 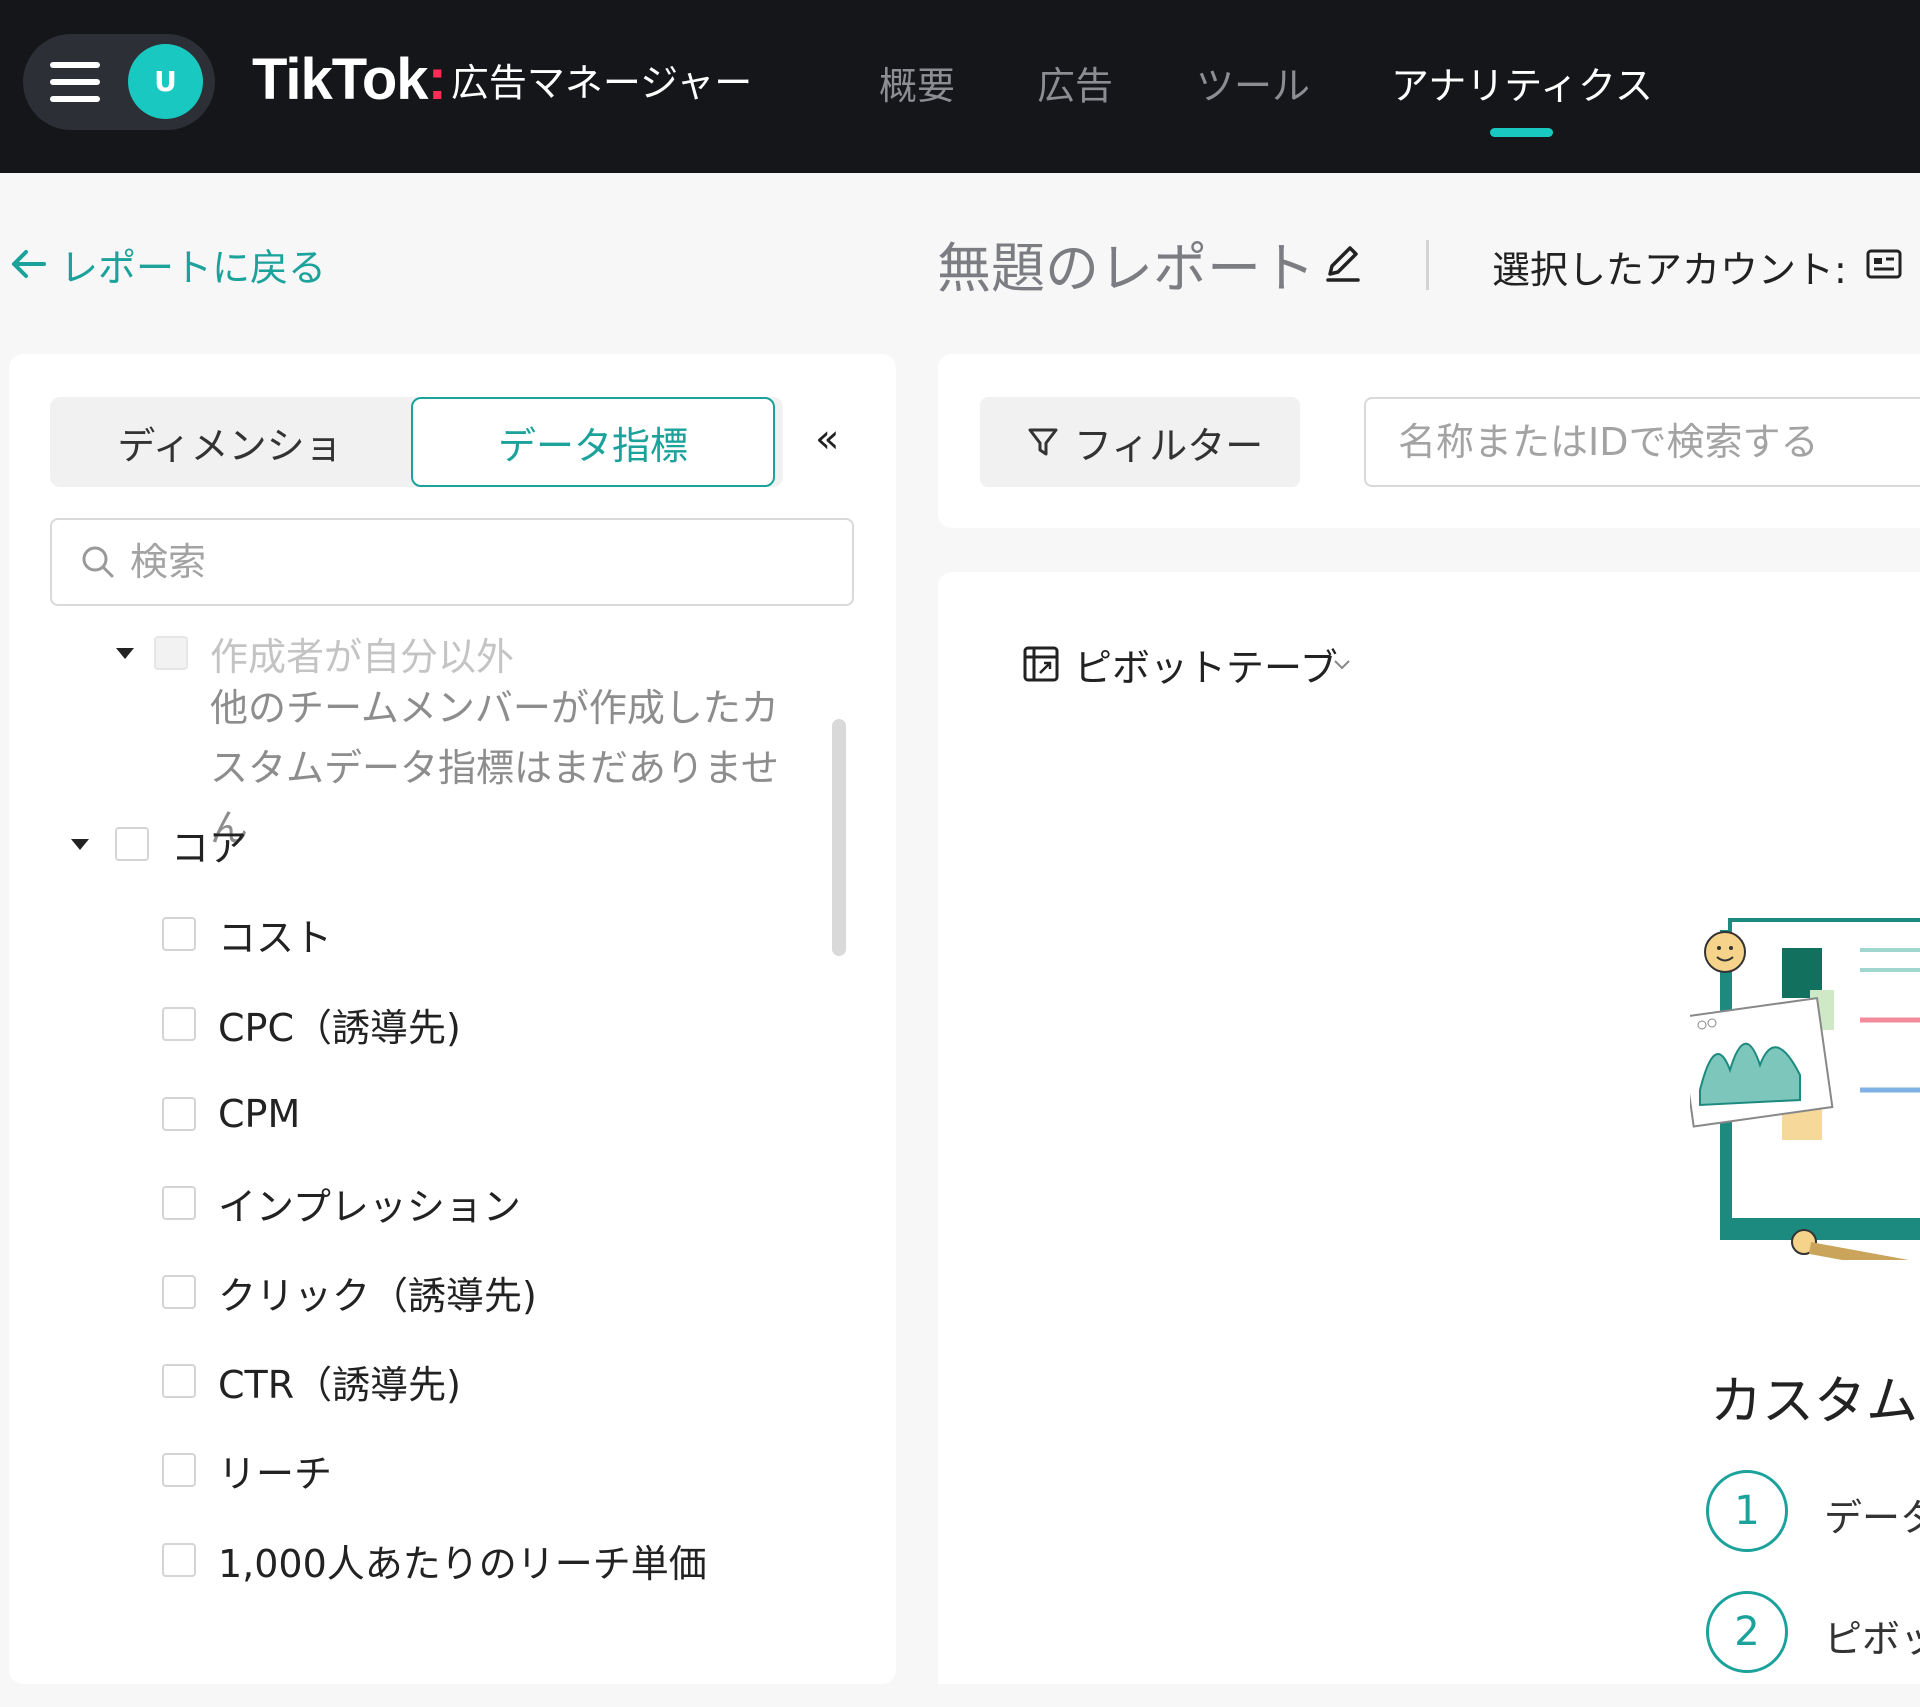 What do you see at coordinates (1041, 664) in the screenshot?
I see `pivot-table-icon` at bounding box center [1041, 664].